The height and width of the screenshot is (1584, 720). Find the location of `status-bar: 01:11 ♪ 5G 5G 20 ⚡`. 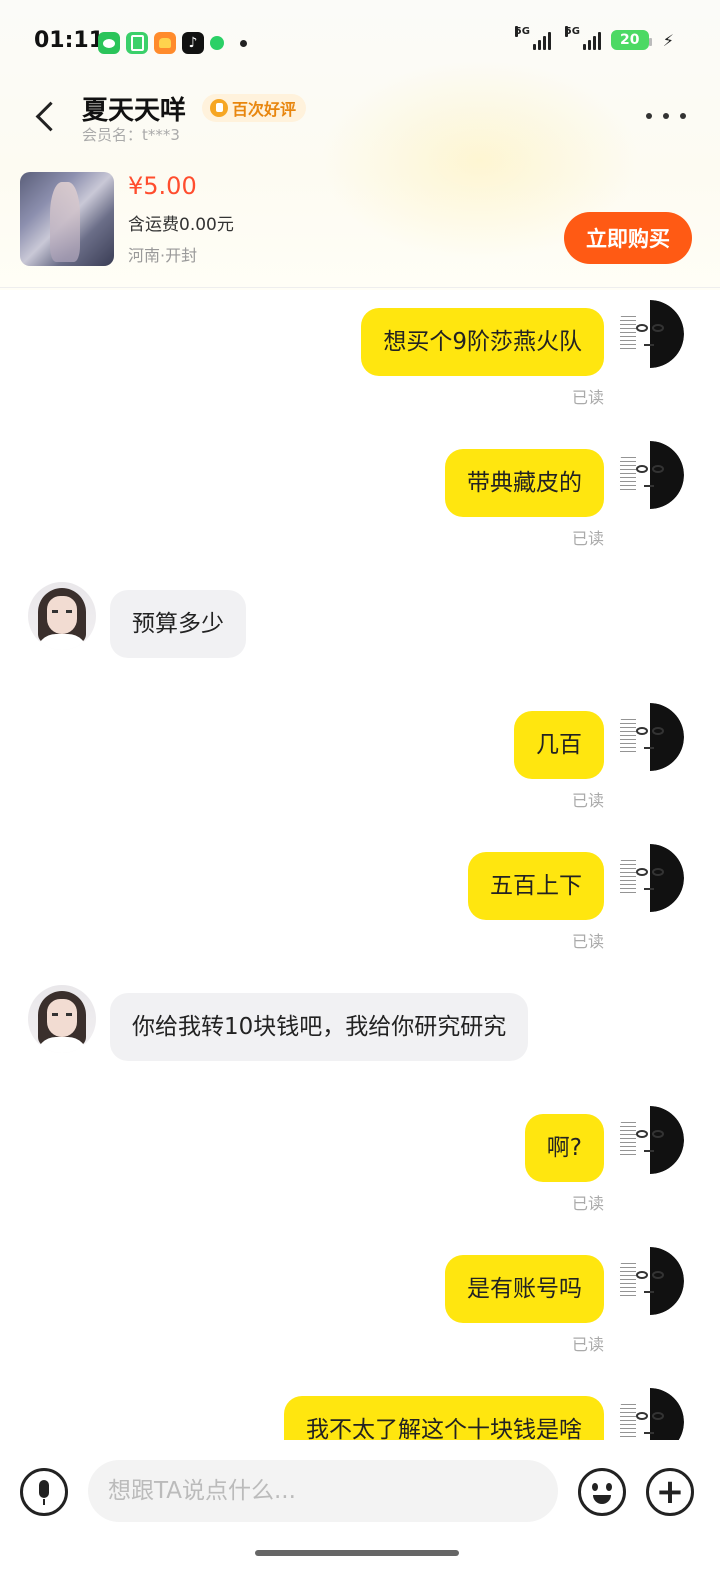

status-bar: 01:11 ♪ 5G 5G 20 ⚡ is located at coordinates (360, 43).